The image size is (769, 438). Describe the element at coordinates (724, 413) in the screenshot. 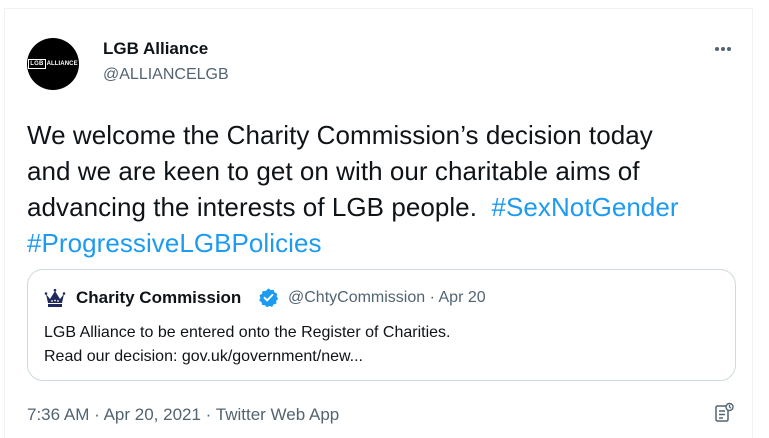

I see `analytics-icon` at that location.